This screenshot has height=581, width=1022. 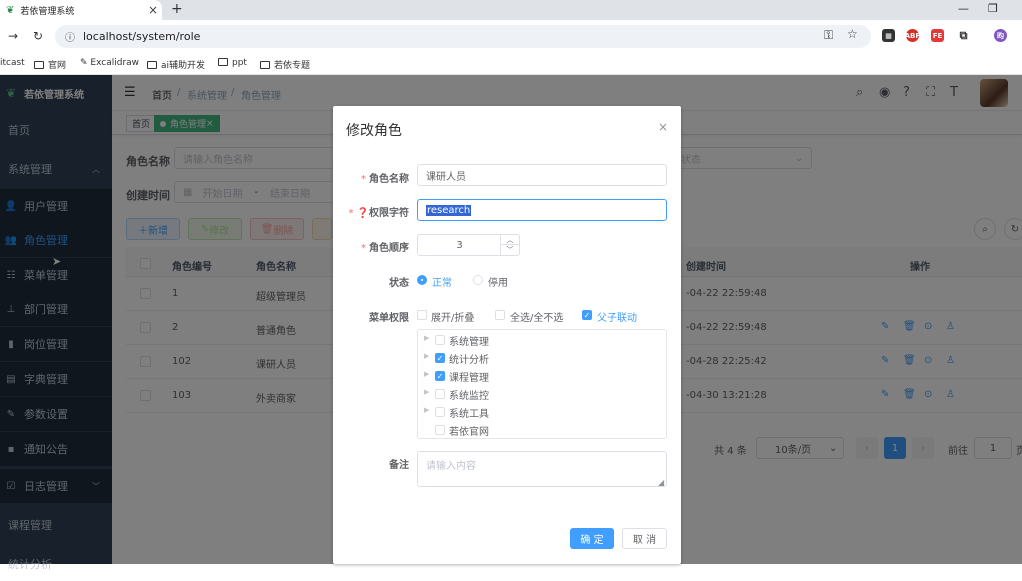 What do you see at coordinates (176, 64) in the screenshot?
I see `bookmark-ai: ai辅助开发` at bounding box center [176, 64].